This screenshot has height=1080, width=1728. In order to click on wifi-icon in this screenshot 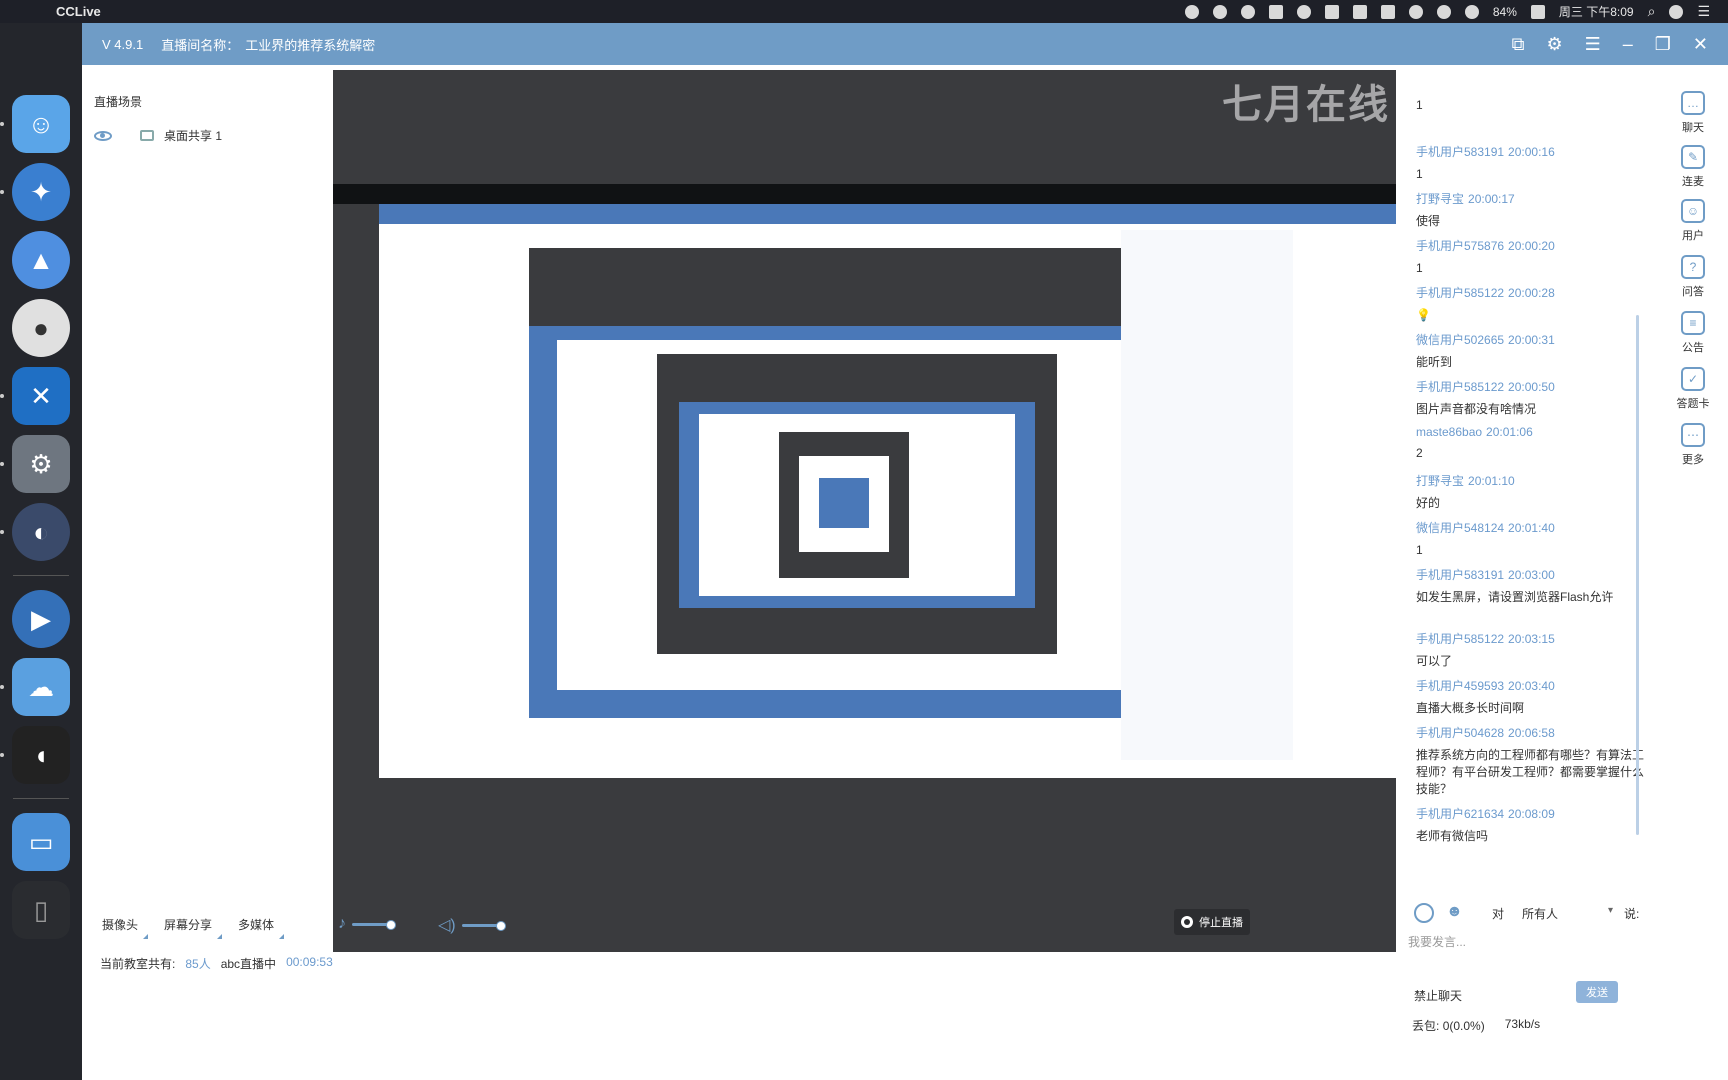, I will do `click(1471, 11)`.